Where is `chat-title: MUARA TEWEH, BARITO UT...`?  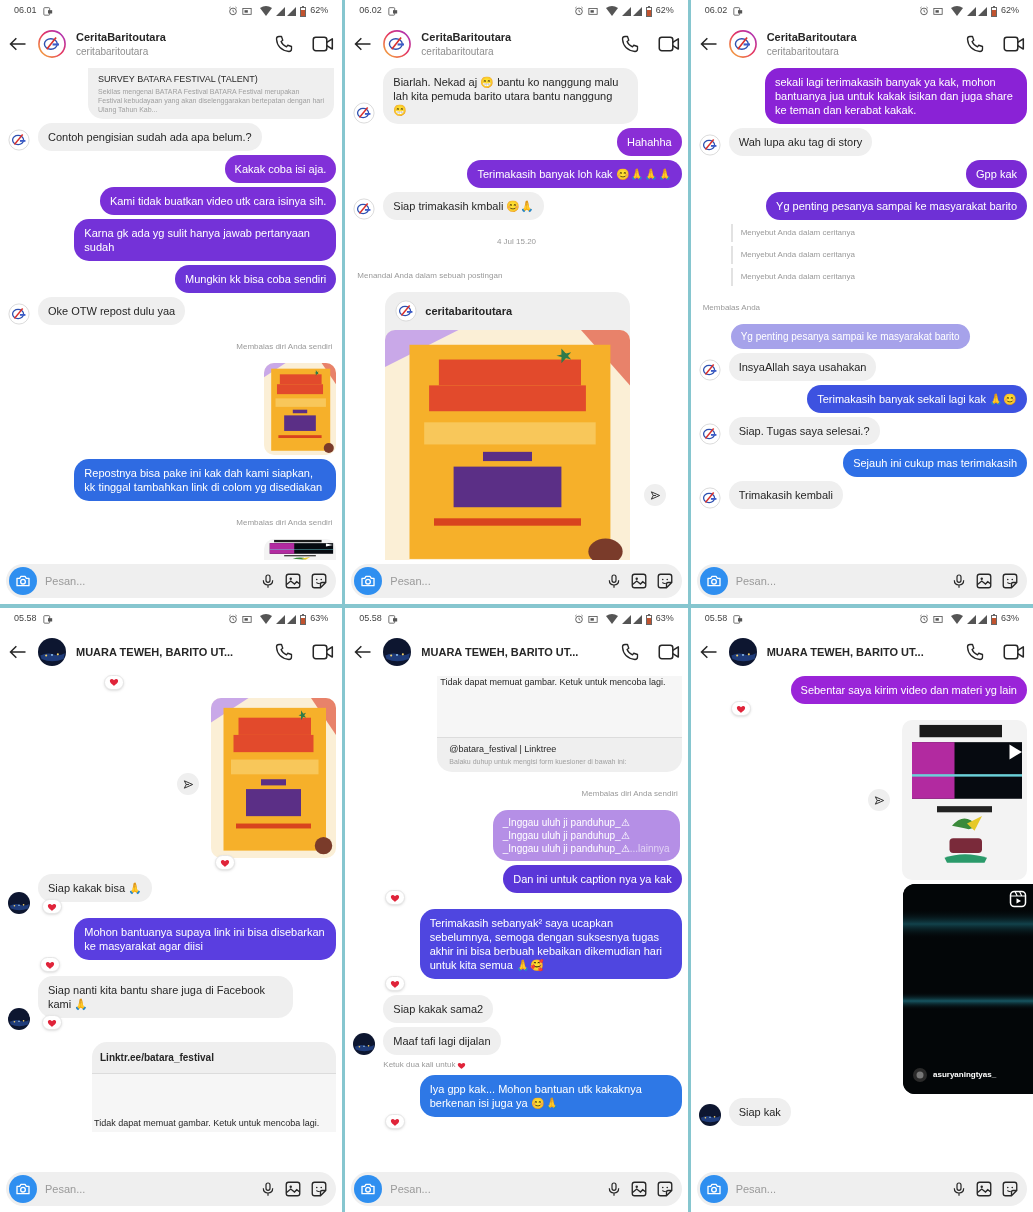
chat-title: MUARA TEWEH, BARITO UT... is located at coordinates (845, 652).